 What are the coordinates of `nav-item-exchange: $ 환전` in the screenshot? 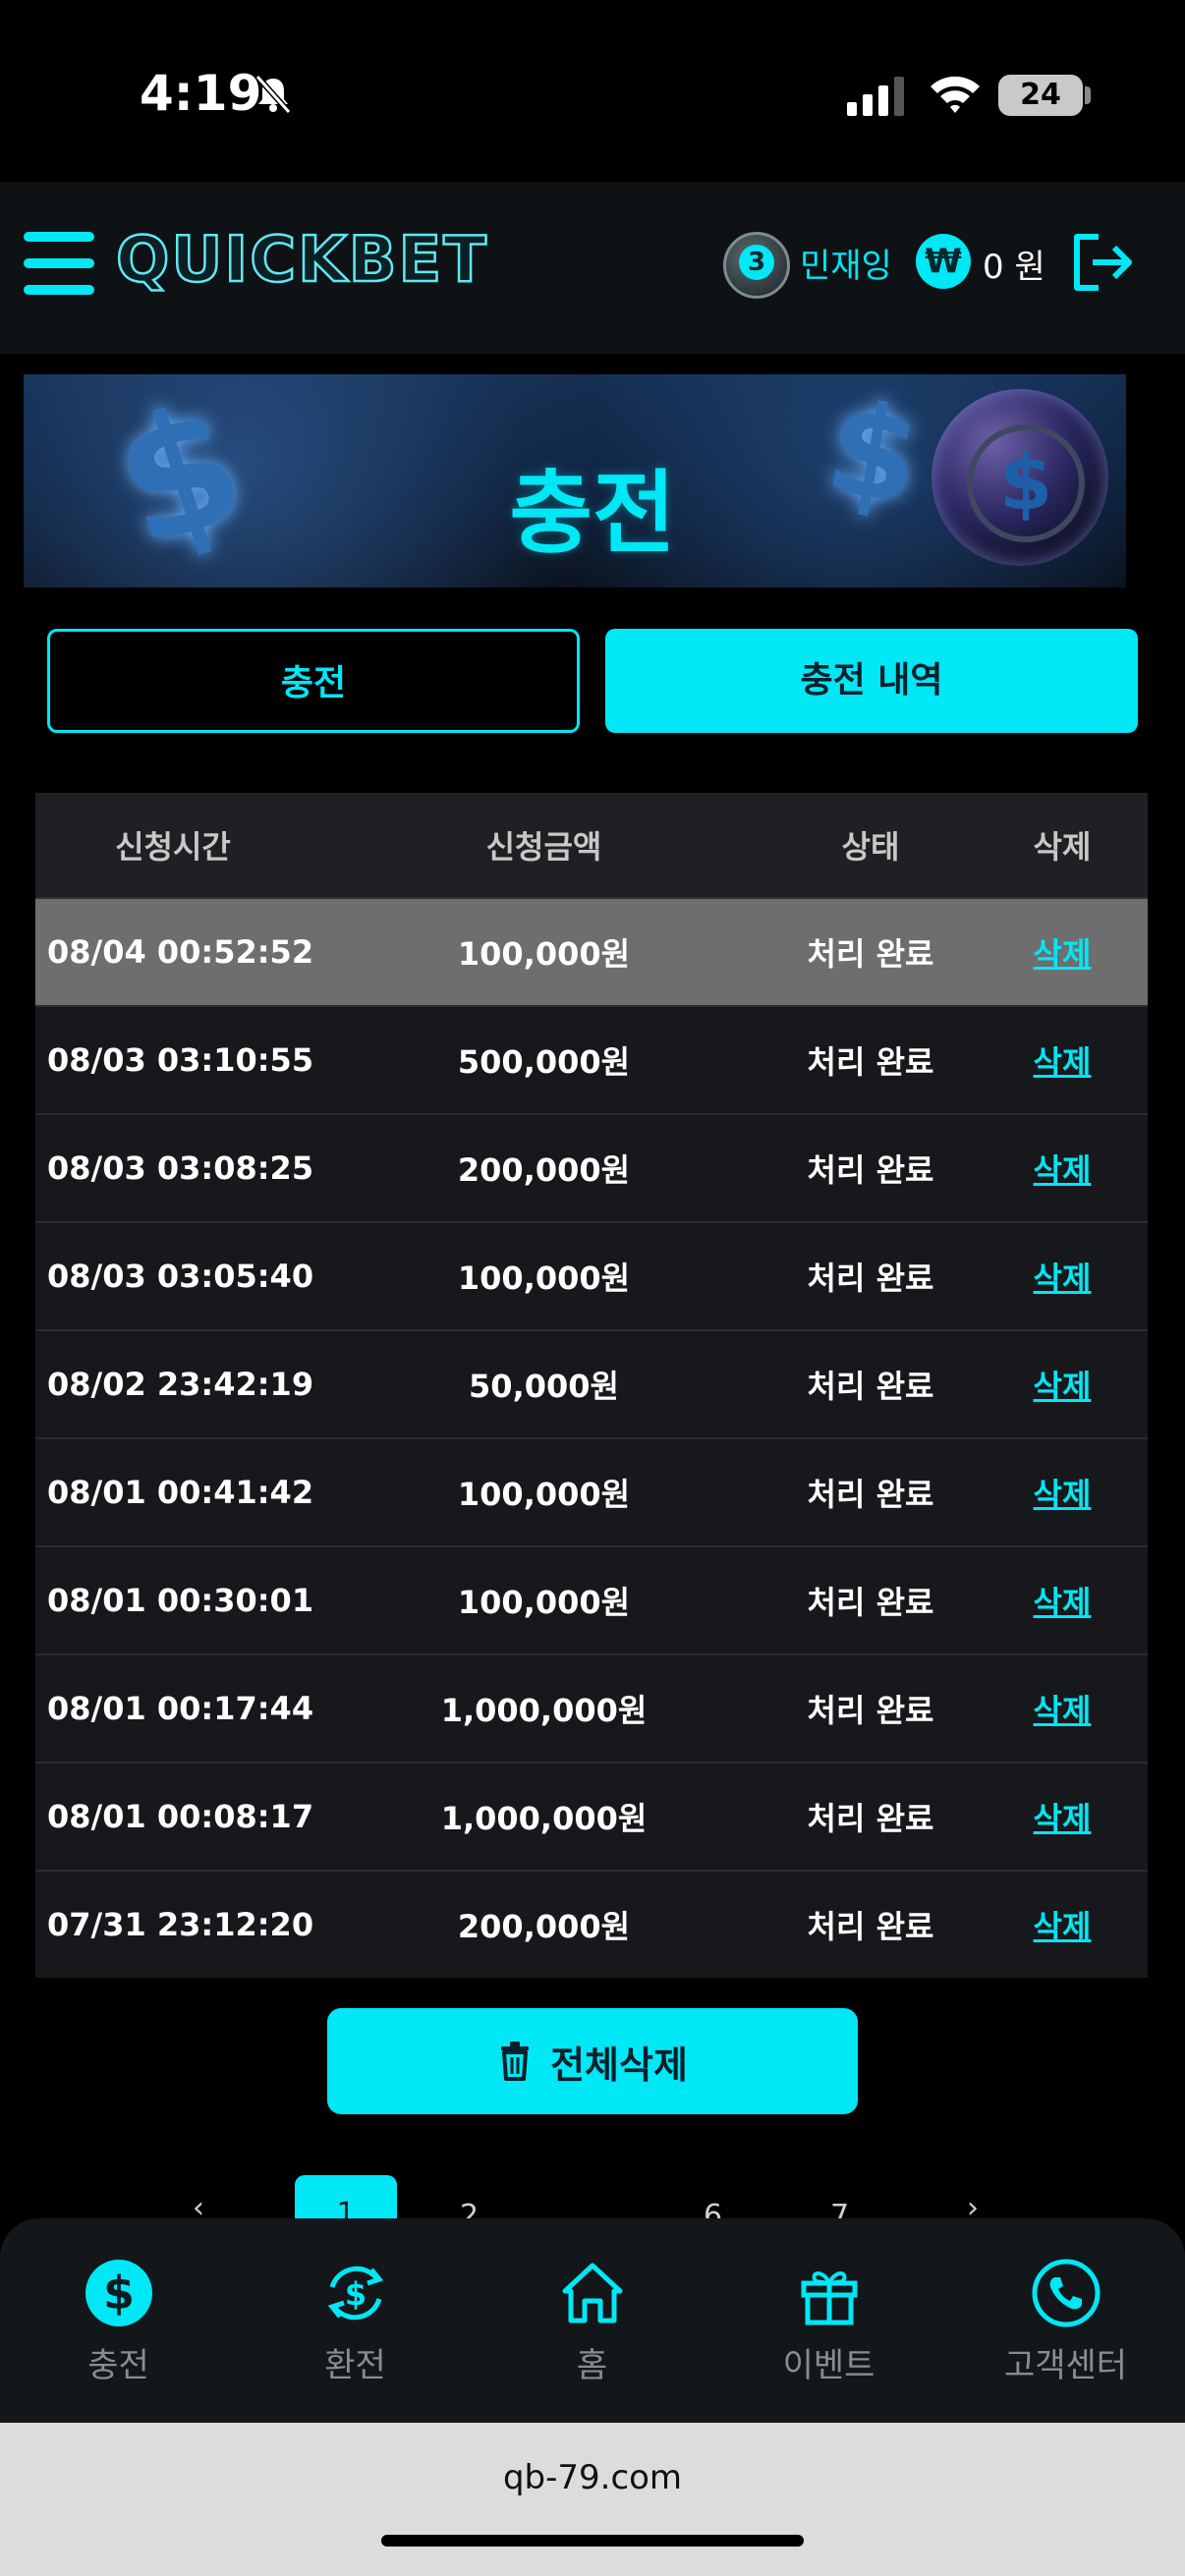 It's located at (355, 2320).